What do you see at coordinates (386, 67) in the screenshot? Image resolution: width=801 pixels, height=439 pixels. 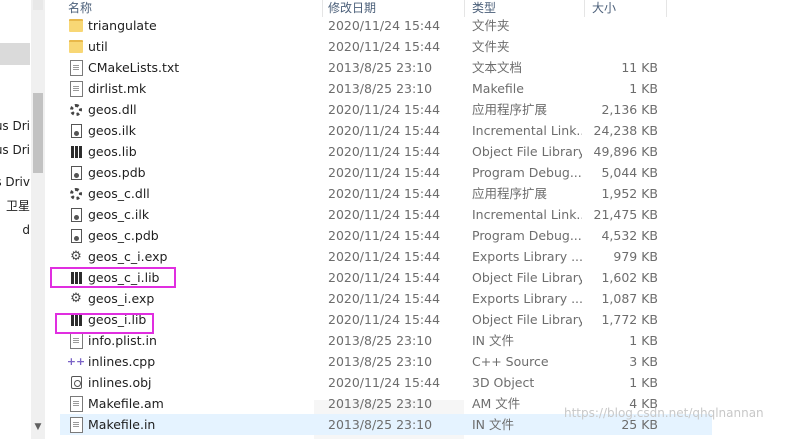 I see `file-row: CMakeLists.txt 2013/8/25 23:10 文本文档 11 KB` at bounding box center [386, 67].